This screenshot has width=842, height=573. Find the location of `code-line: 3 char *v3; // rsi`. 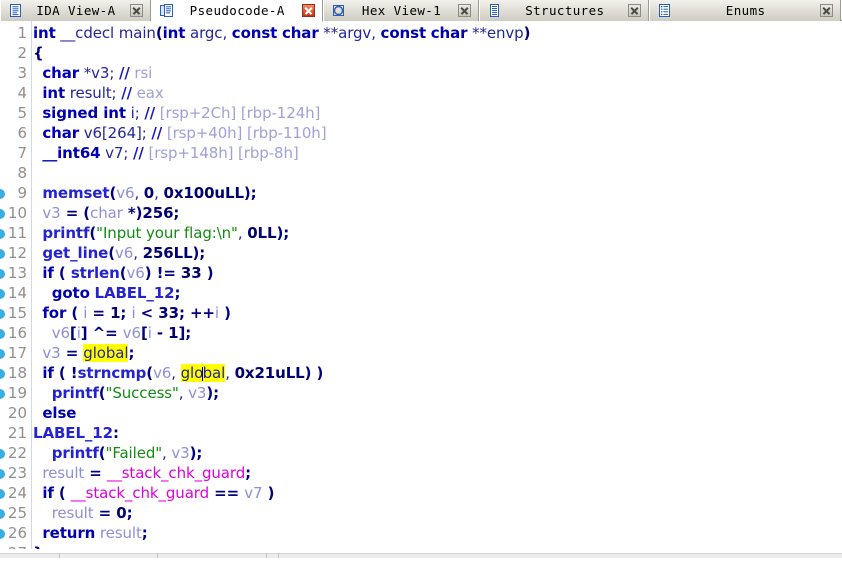

code-line: 3 char *v3; // rsi is located at coordinates (421, 73).